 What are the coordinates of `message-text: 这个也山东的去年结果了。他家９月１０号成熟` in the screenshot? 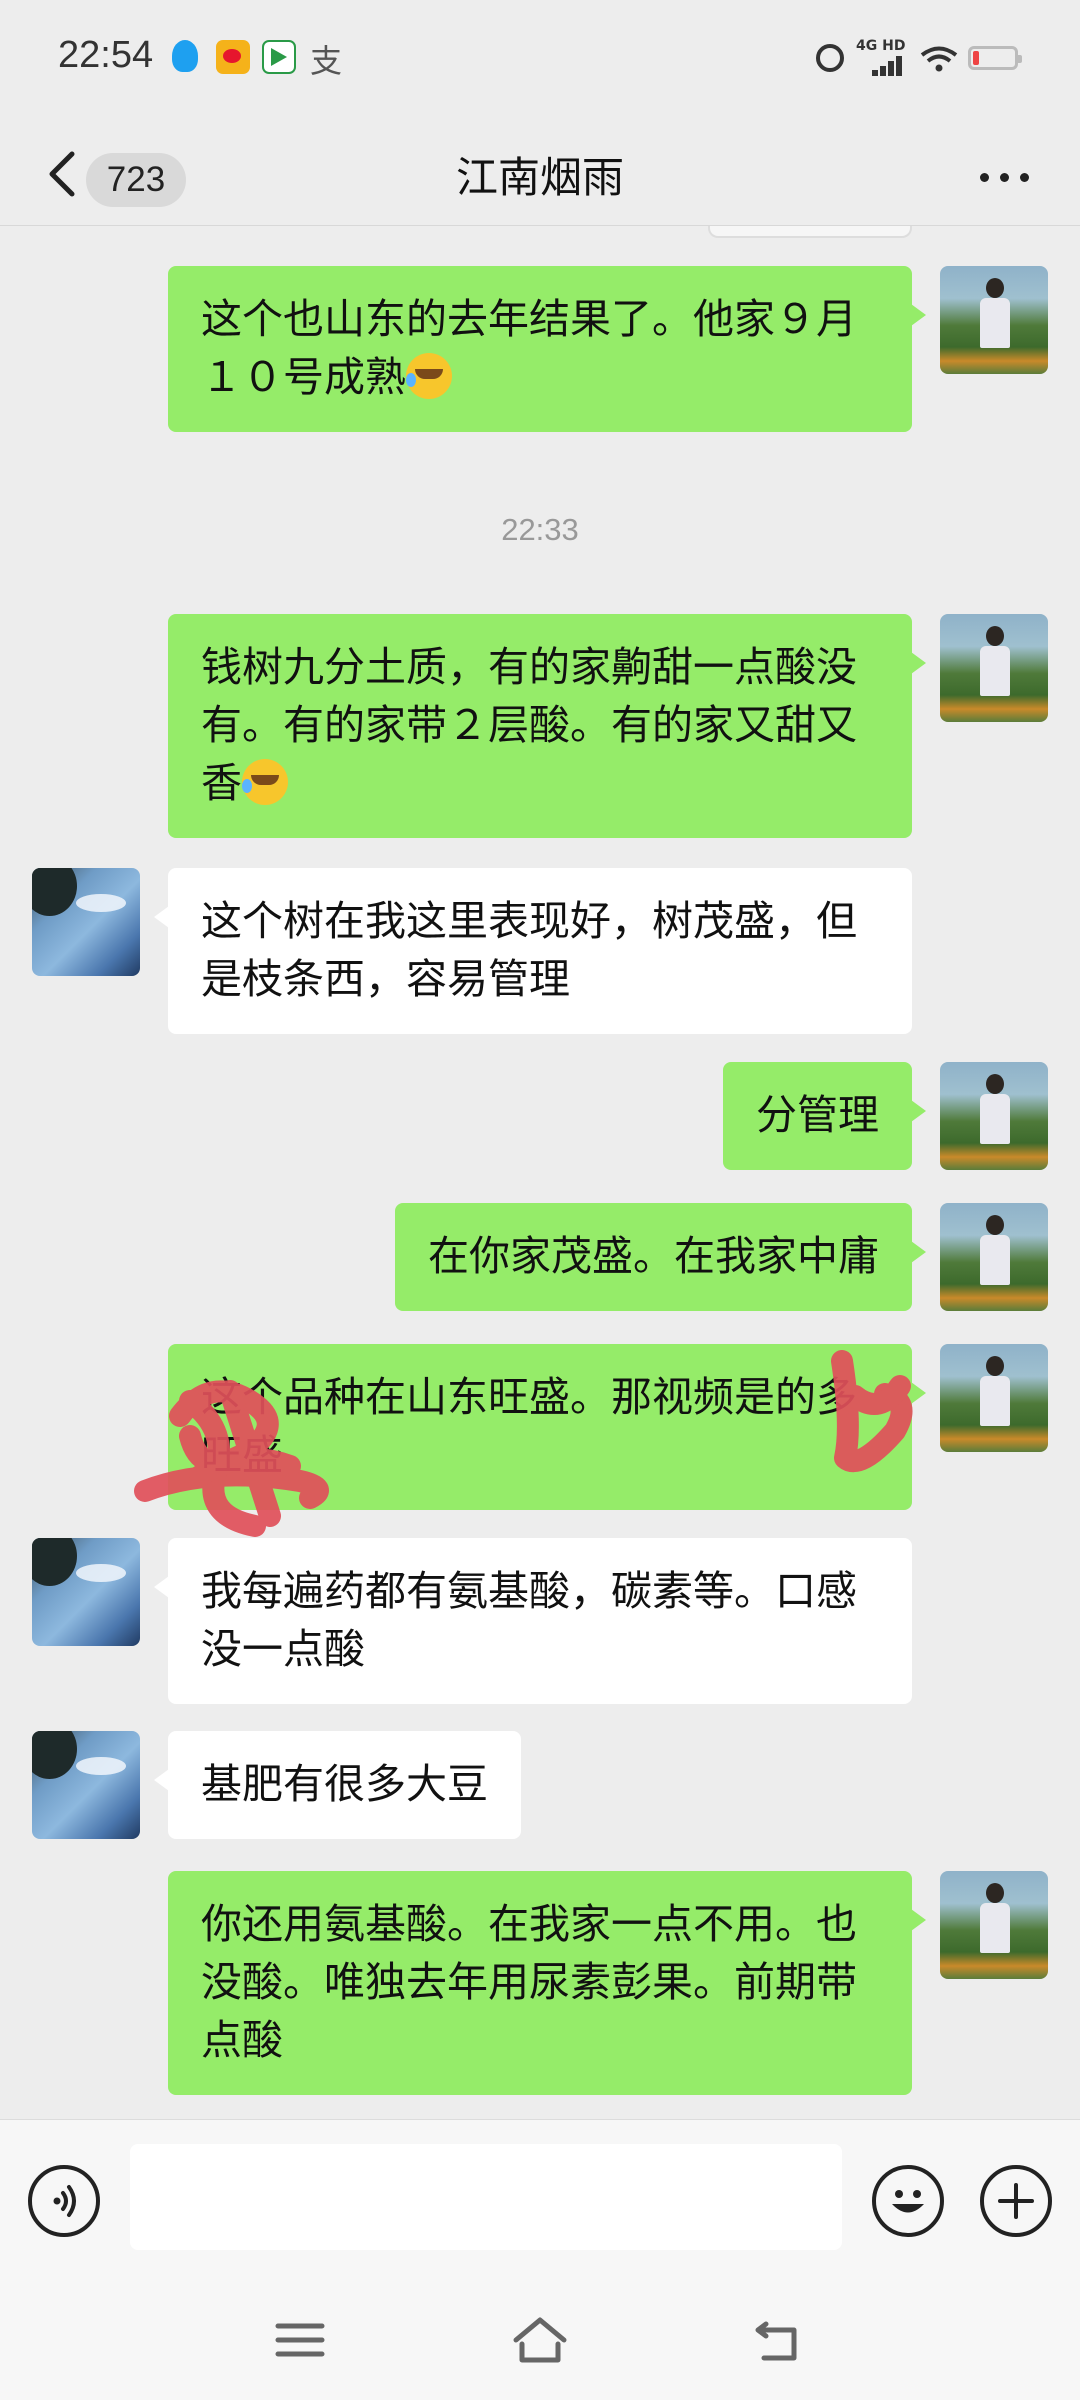 It's located at (529, 348).